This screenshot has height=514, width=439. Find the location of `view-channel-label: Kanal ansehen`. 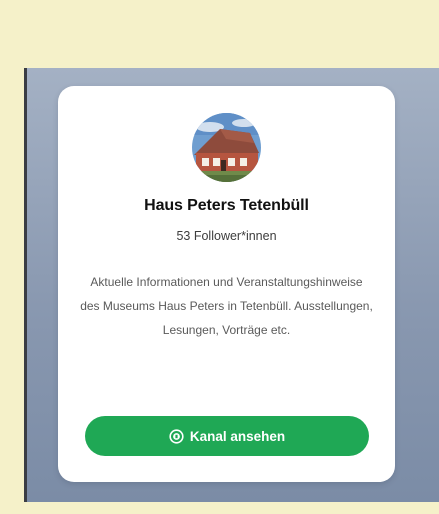

view-channel-label: Kanal ansehen is located at coordinates (237, 436).